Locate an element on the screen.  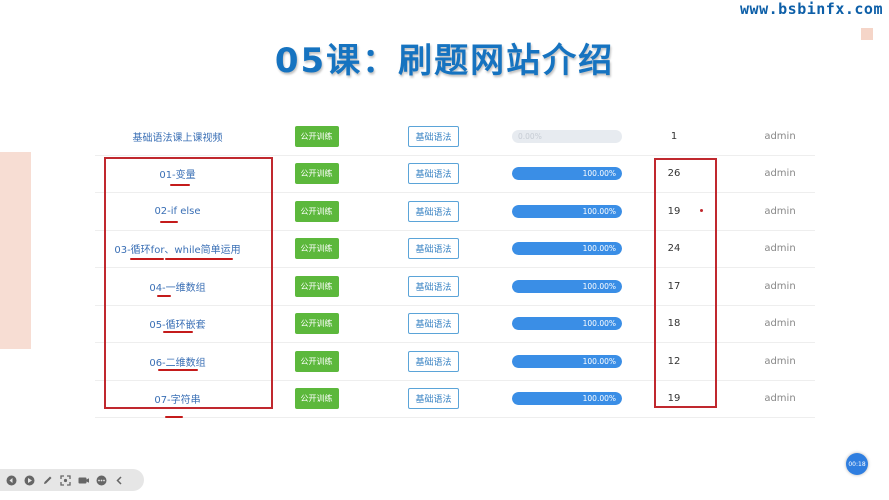
progress-label: 0.00% is located at coordinates (530, 136).